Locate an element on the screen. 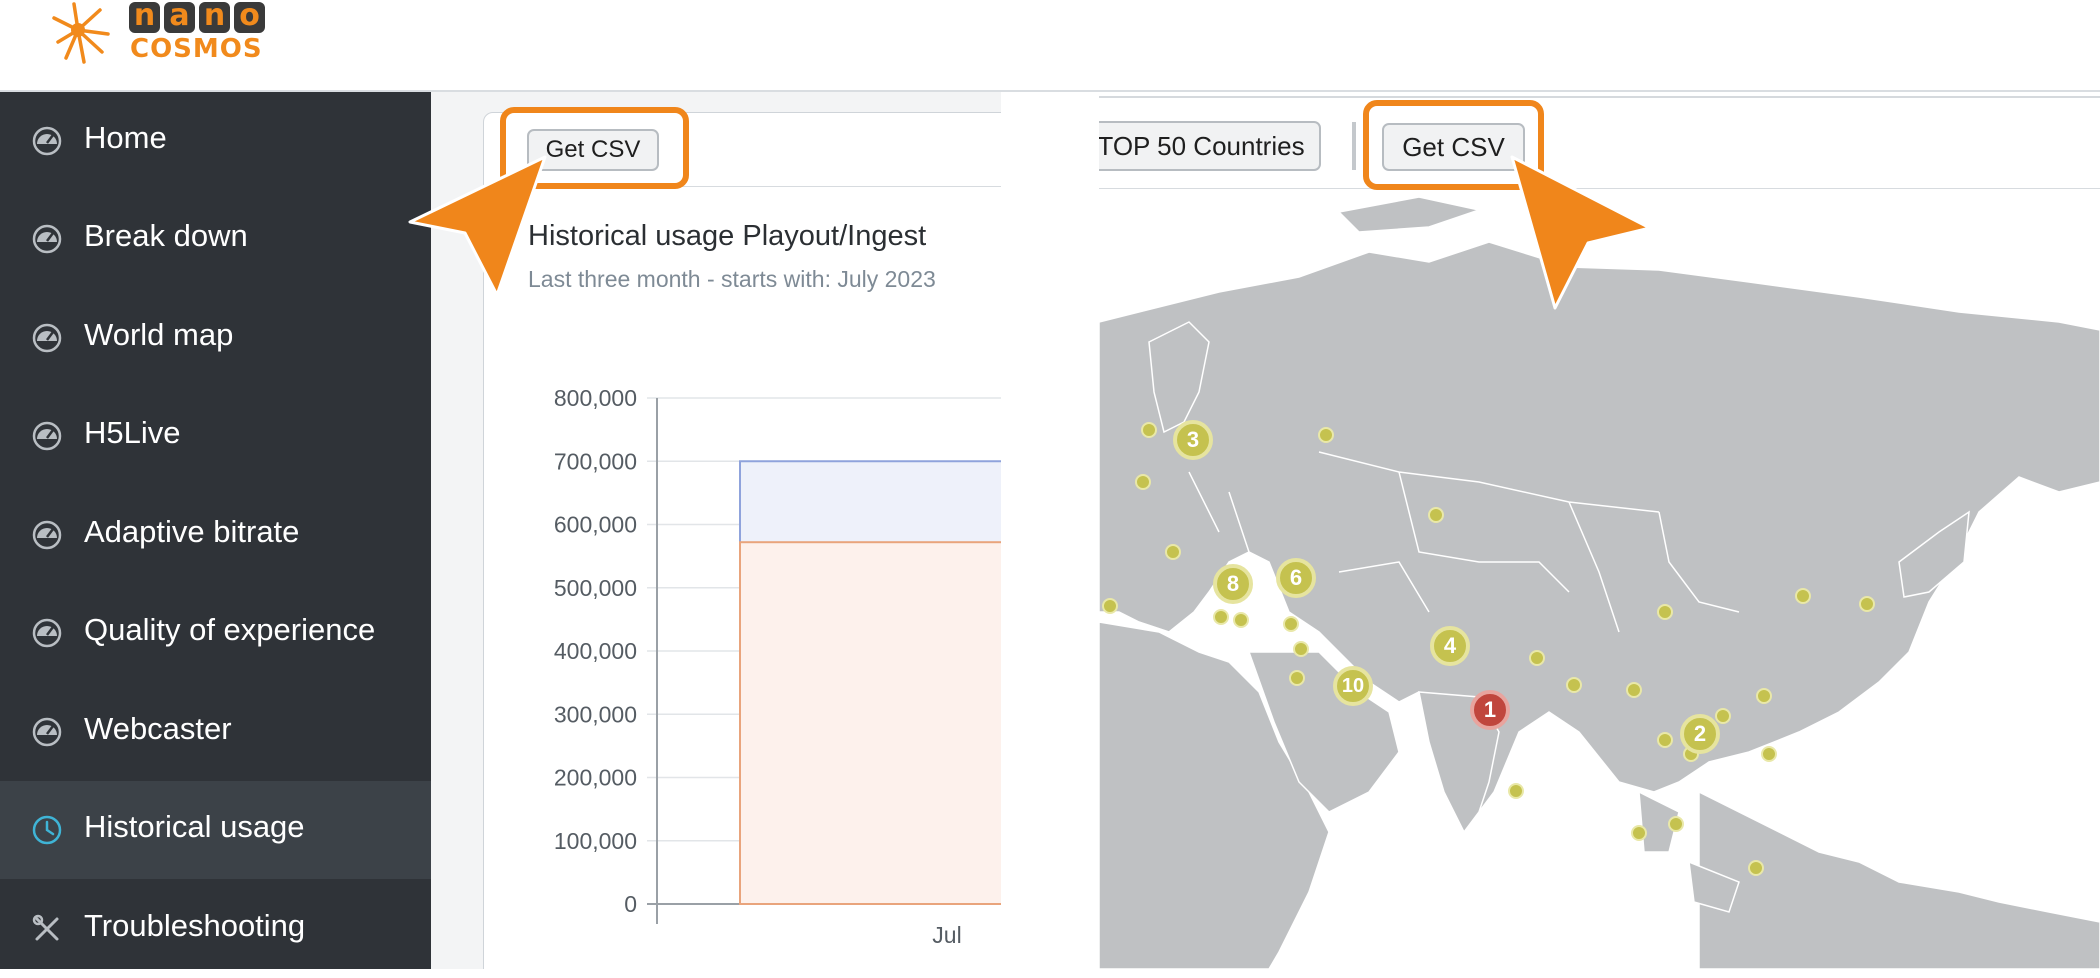  map-cluster-count: 10 is located at coordinates (1353, 686).